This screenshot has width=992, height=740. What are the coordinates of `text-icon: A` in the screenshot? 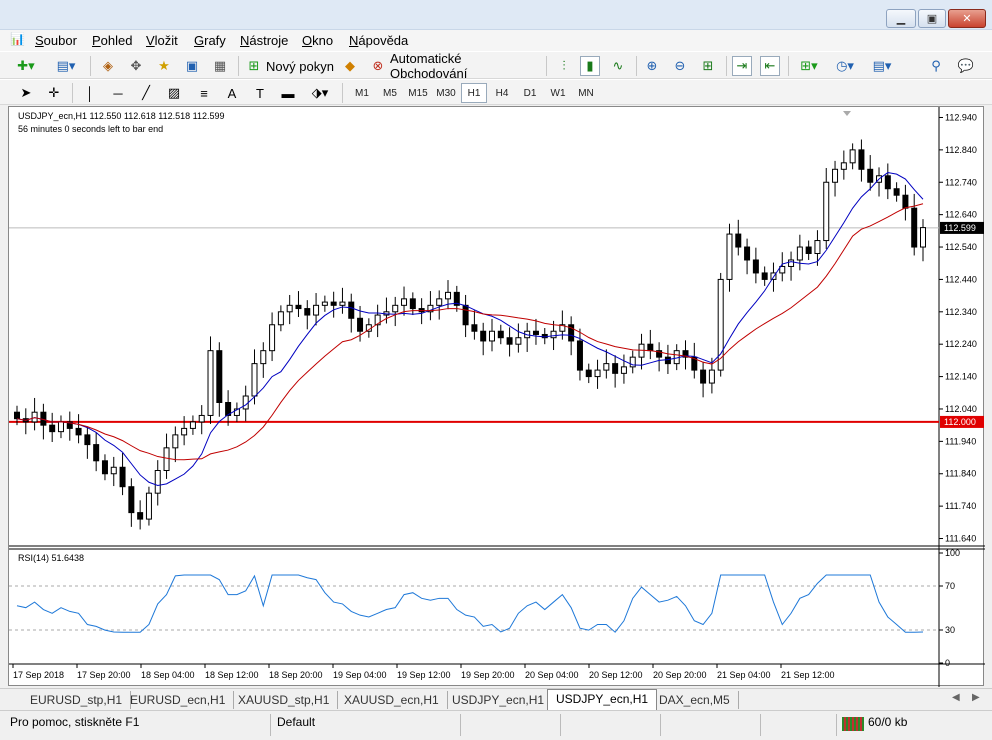 It's located at (232, 93).